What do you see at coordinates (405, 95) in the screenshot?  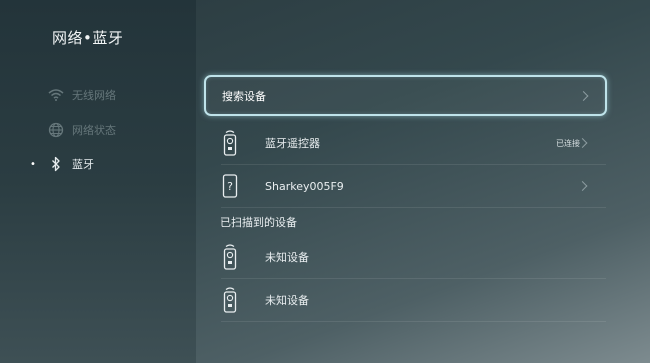 I see `search-devices-button: 搜索设备` at bounding box center [405, 95].